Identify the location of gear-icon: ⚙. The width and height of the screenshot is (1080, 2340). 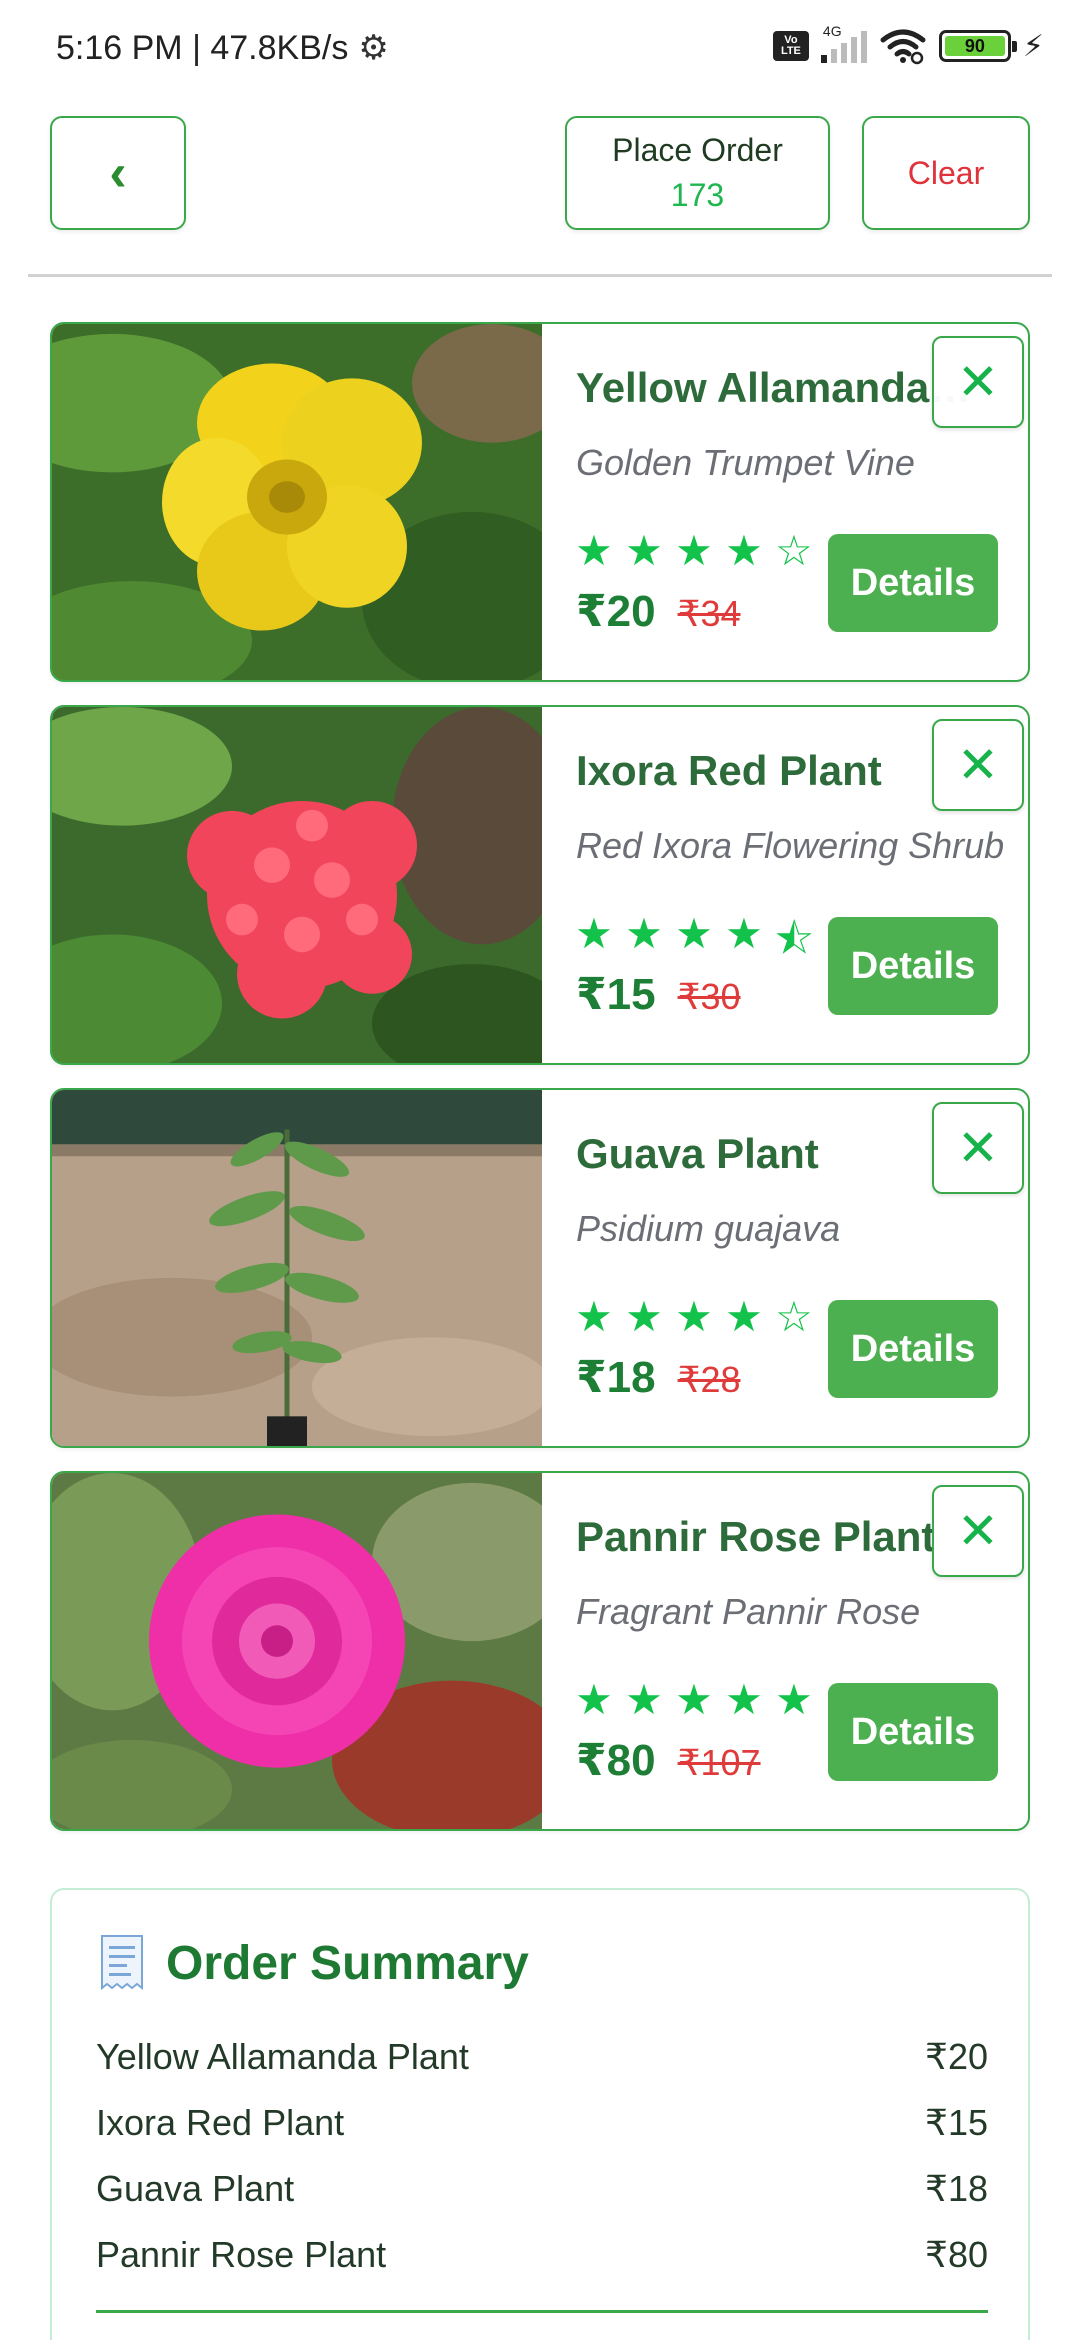
(373, 48).